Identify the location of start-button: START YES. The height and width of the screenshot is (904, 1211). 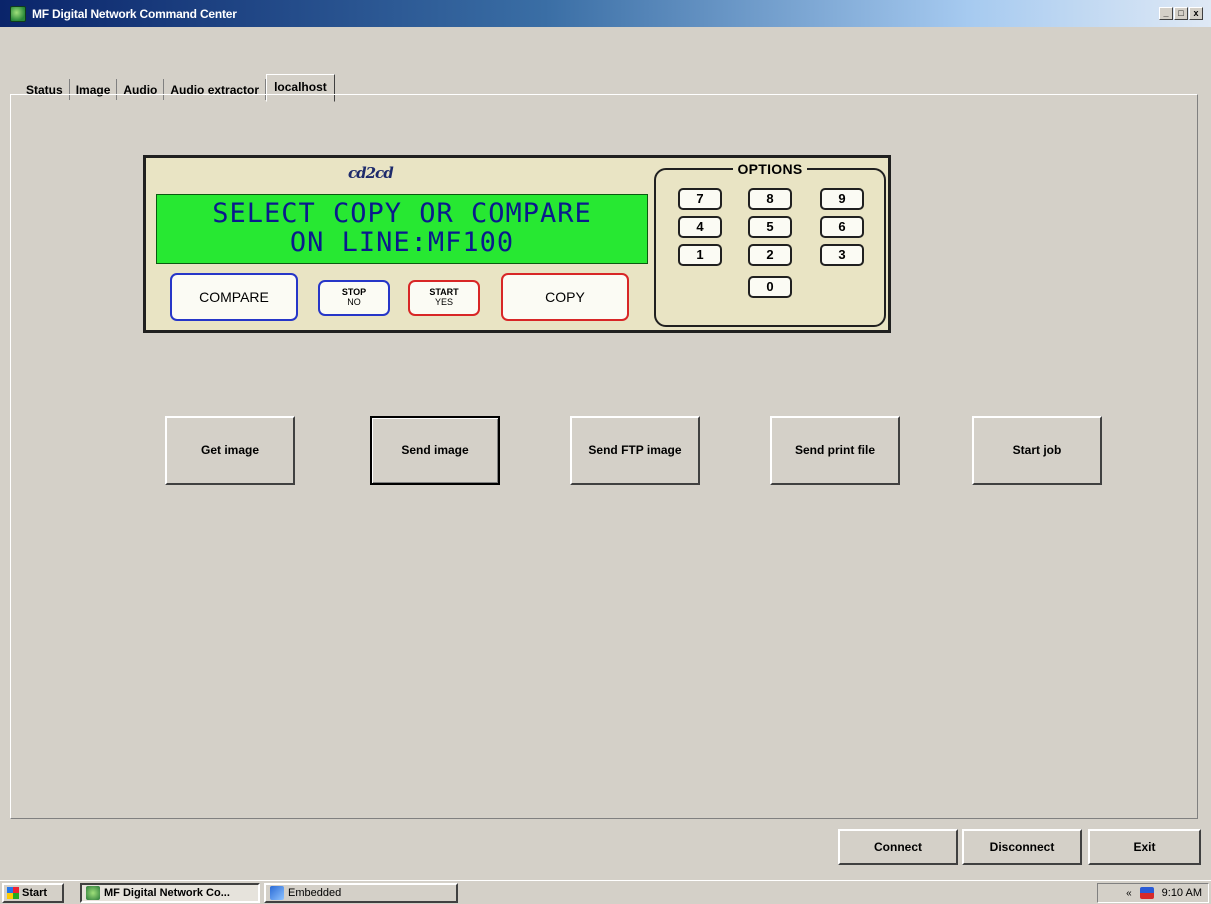
(444, 298).